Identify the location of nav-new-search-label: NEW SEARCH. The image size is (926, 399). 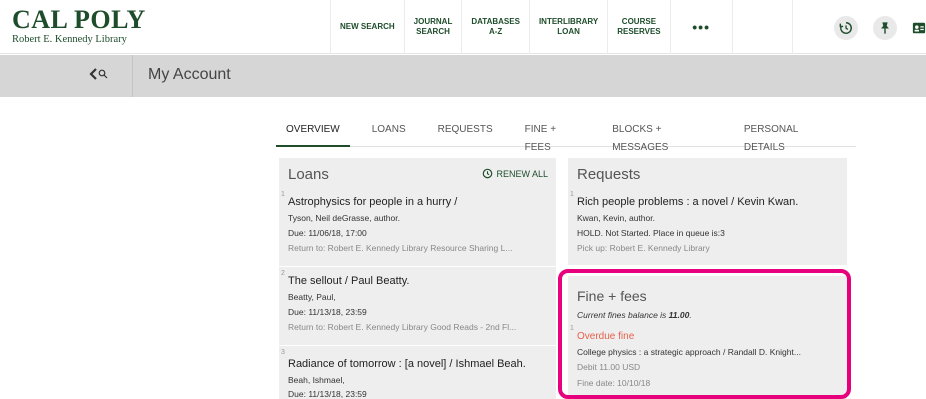
(367, 26).